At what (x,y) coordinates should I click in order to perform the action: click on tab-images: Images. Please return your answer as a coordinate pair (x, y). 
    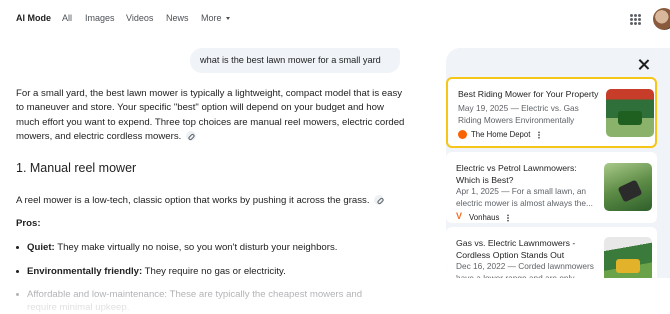
    Looking at the image, I should click on (100, 18).